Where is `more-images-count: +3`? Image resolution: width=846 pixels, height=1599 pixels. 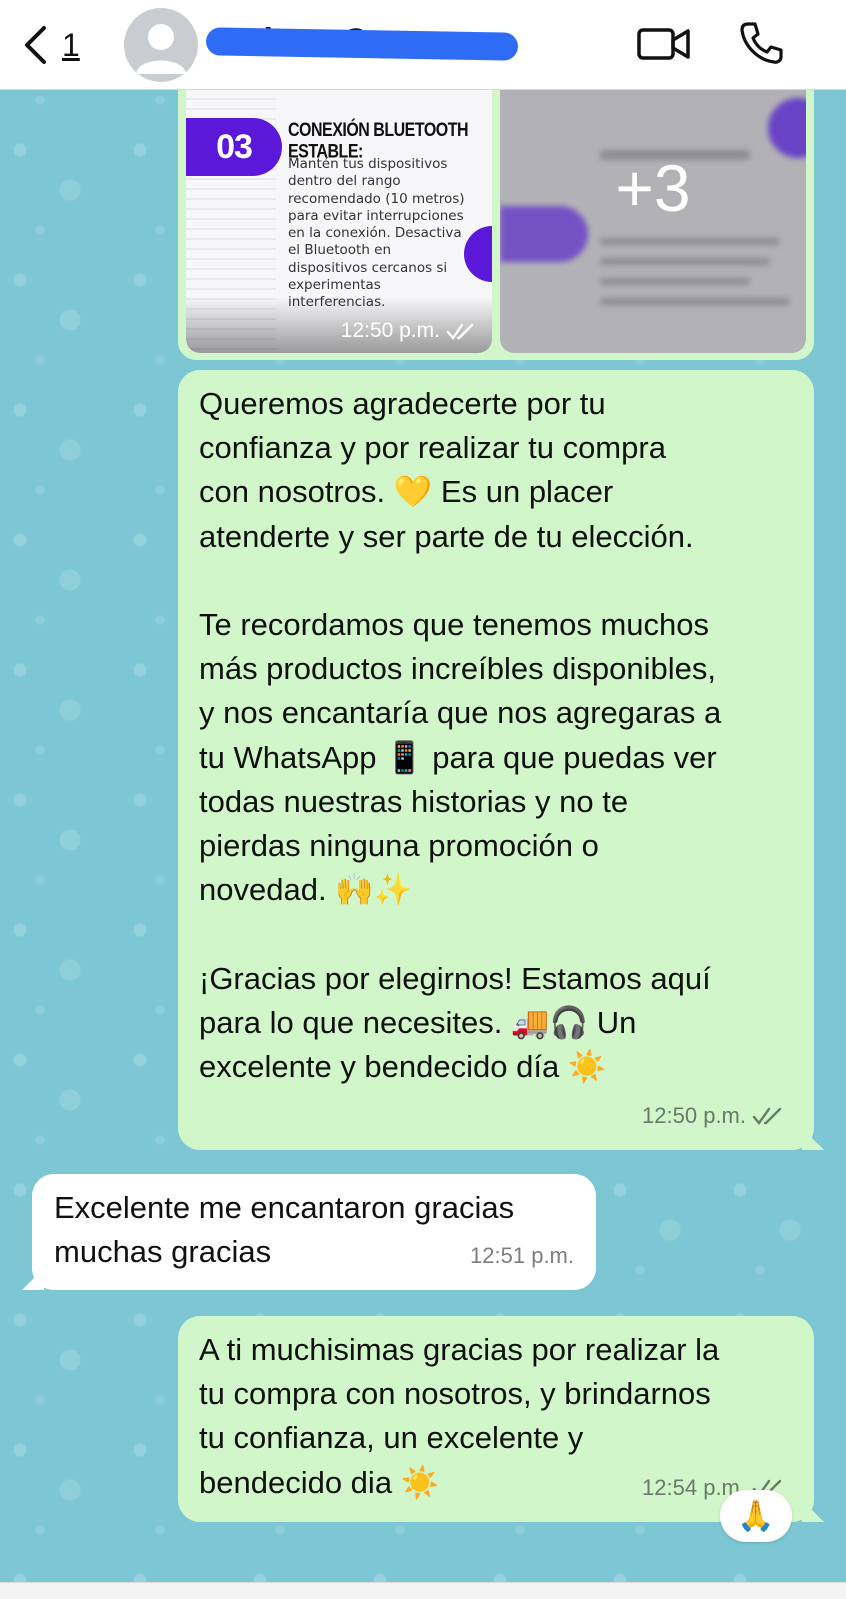
more-images-count: +3 is located at coordinates (653, 188).